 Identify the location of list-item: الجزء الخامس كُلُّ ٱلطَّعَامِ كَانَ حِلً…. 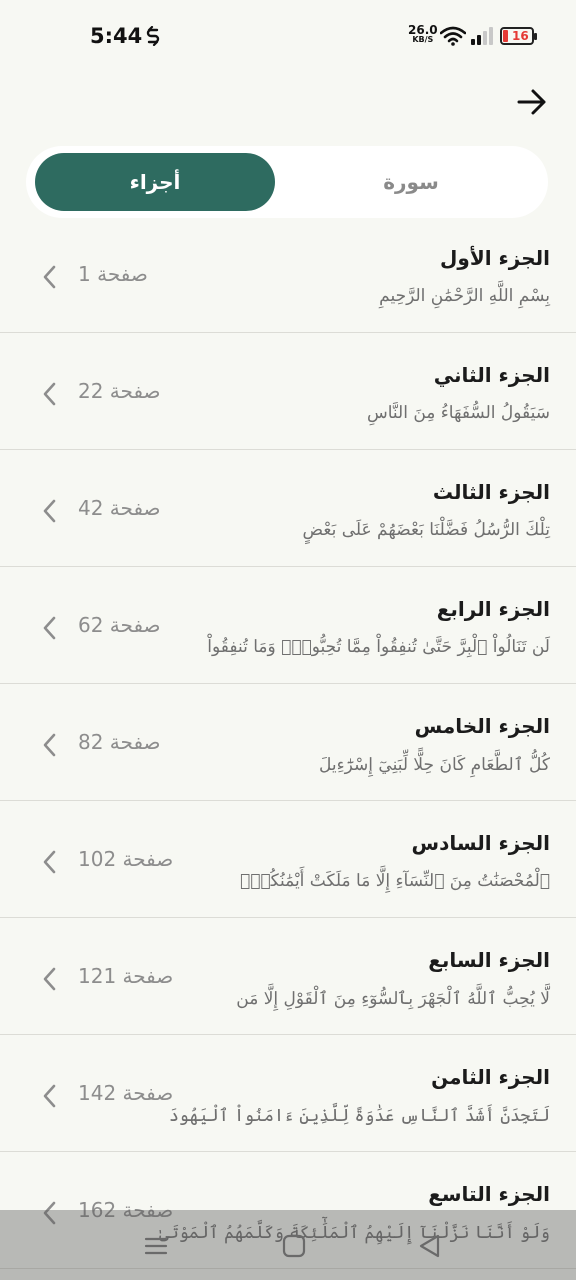
(288, 742).